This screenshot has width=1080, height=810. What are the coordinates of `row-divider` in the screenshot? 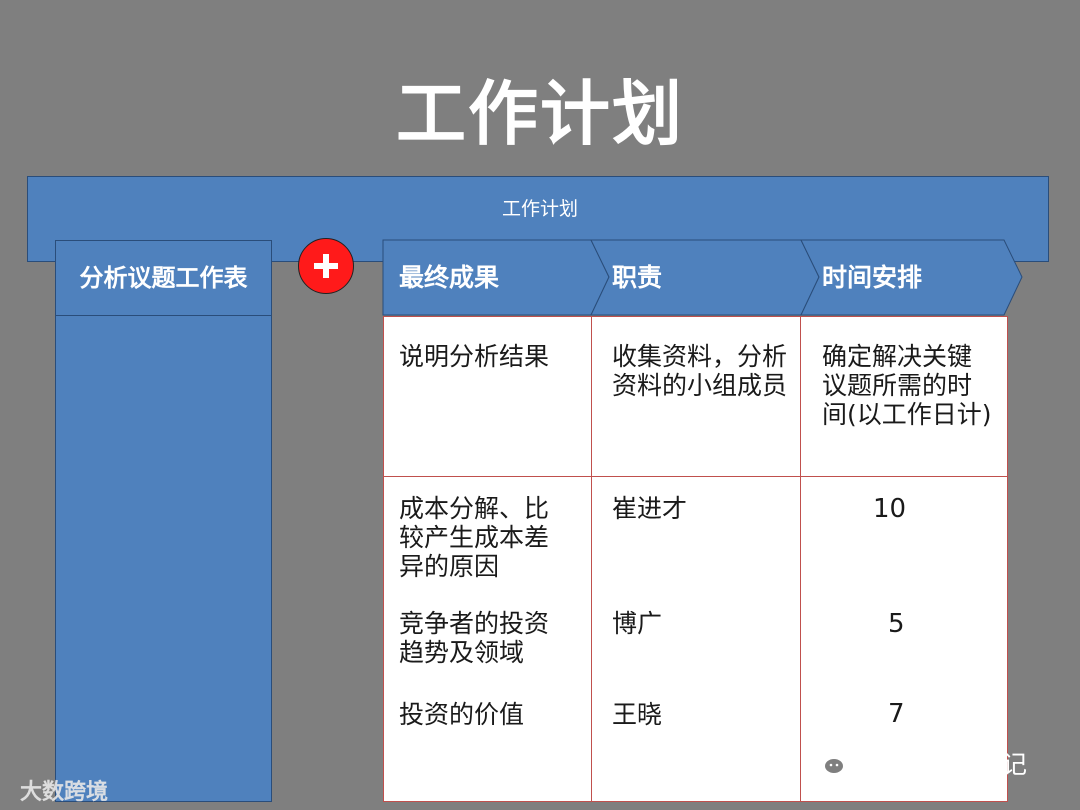 It's located at (695, 476).